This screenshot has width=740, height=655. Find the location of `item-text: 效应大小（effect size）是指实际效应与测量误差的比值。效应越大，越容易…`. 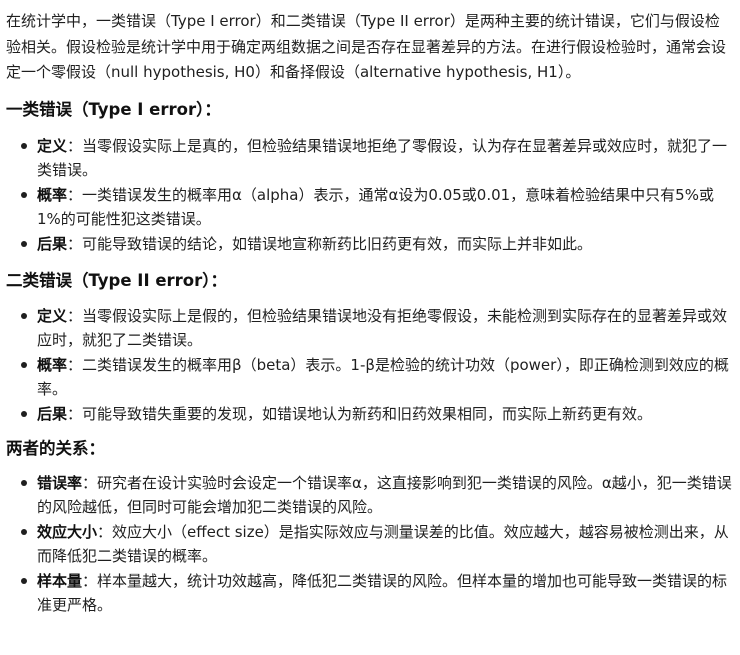

item-text: 效应大小（effect size）是指实际效应与测量误差的比值。效应越大，越容易… is located at coordinates (383, 543).